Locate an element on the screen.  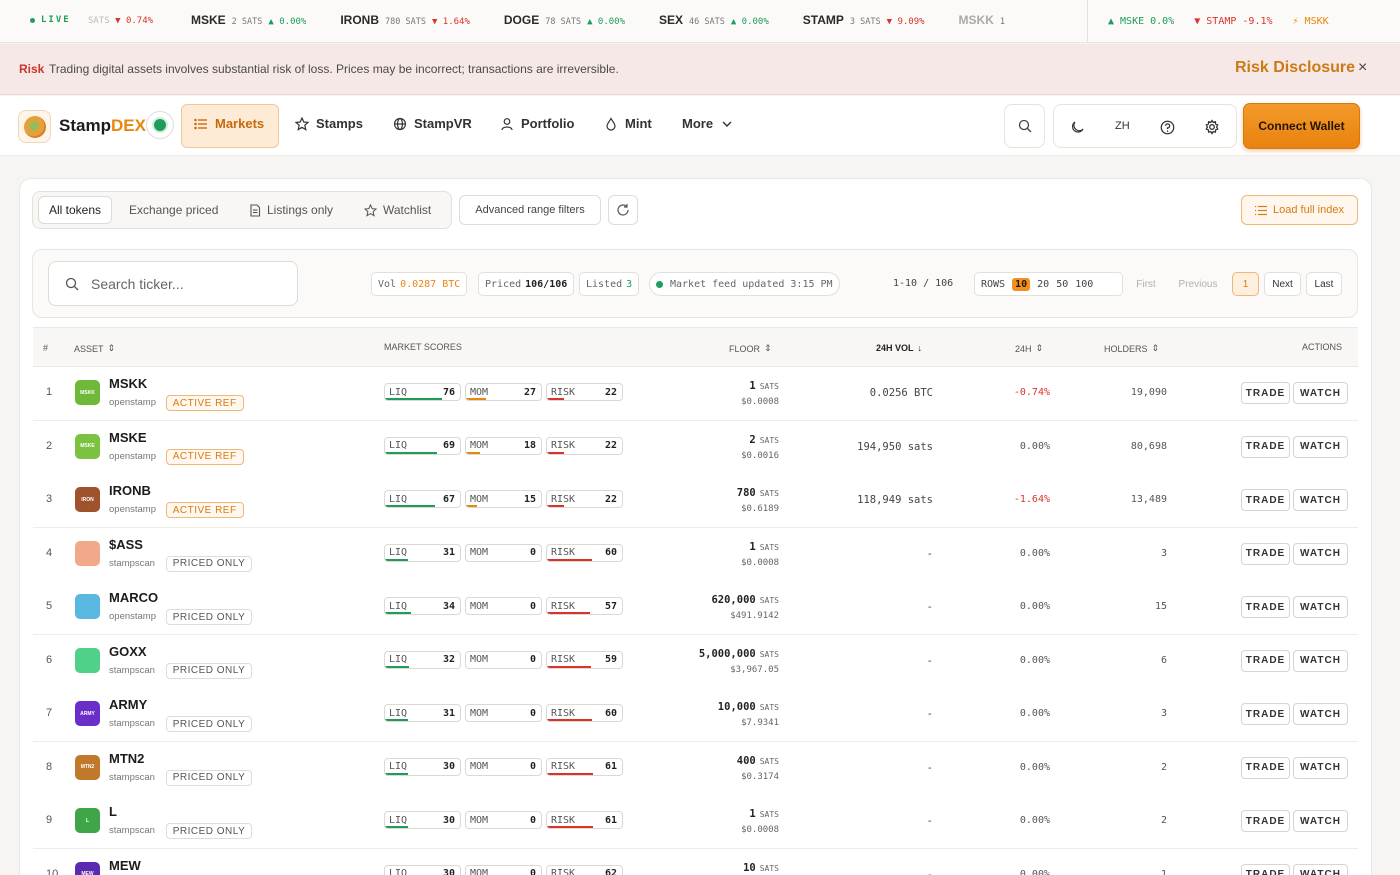
close-icon: × is located at coordinates (1362, 68).